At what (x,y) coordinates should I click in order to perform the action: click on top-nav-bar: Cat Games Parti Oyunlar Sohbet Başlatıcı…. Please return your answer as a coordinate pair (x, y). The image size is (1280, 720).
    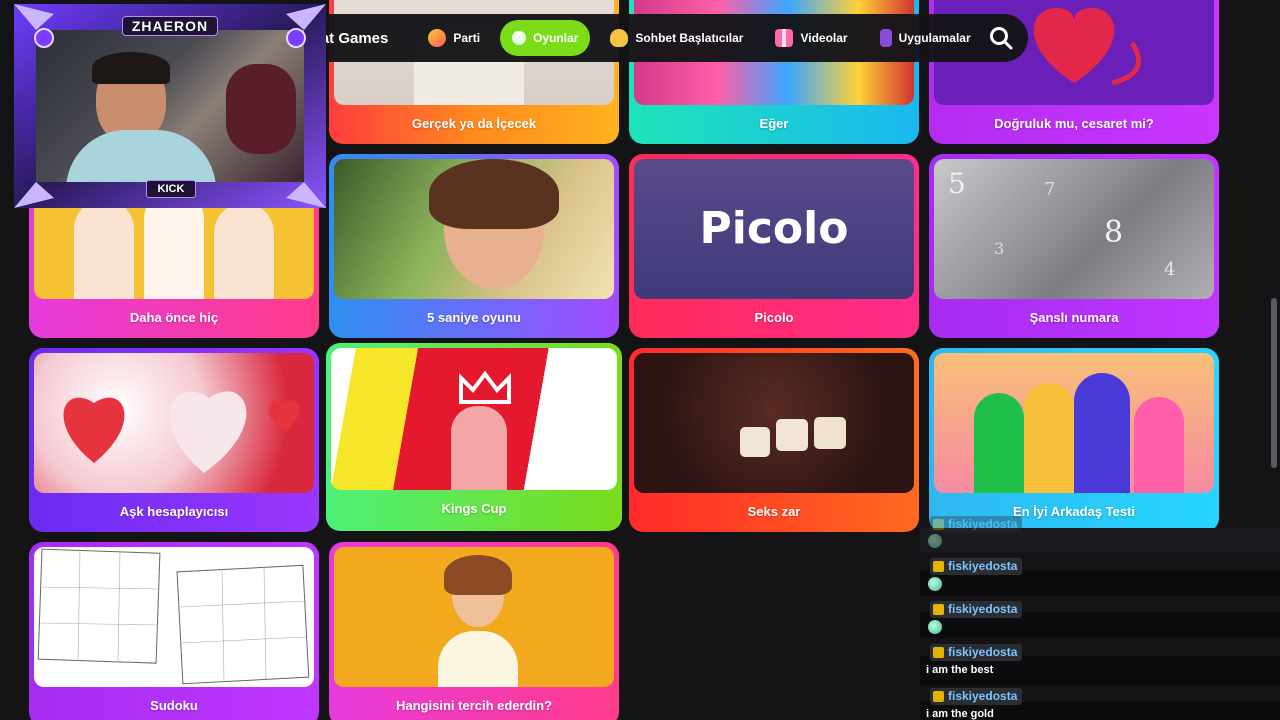
    Looking at the image, I should click on (662, 38).